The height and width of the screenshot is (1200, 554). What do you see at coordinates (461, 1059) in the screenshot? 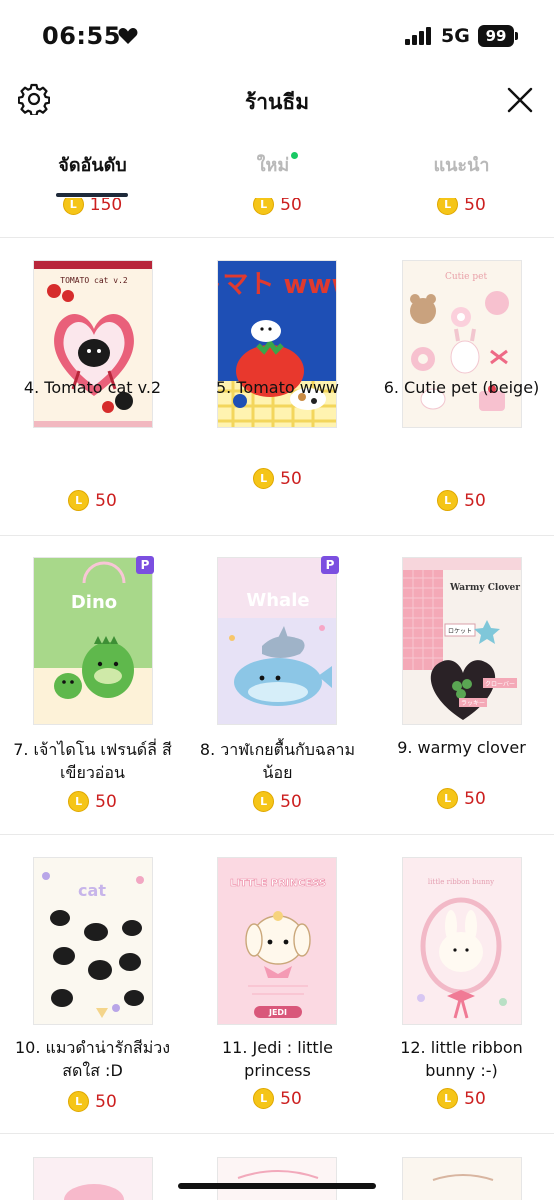
I see `theme-name: 12. little ribbon bunny :-)` at bounding box center [461, 1059].